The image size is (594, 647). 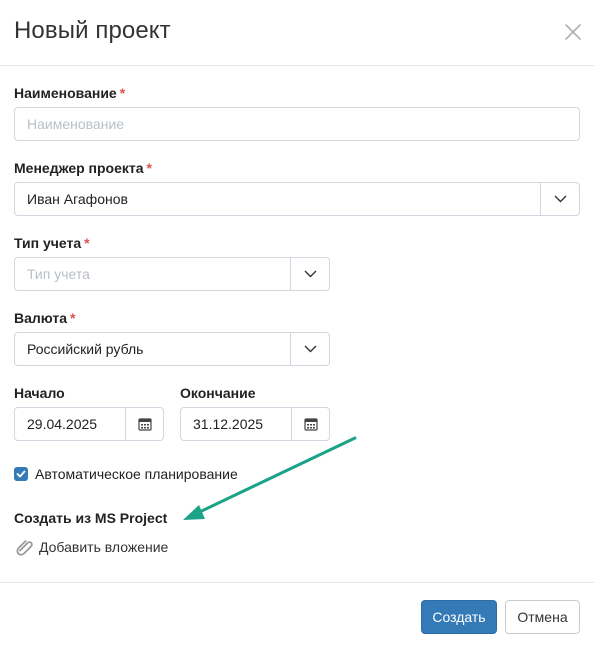 I want to click on dialog-footer: Создать Отмена, so click(x=297, y=614).